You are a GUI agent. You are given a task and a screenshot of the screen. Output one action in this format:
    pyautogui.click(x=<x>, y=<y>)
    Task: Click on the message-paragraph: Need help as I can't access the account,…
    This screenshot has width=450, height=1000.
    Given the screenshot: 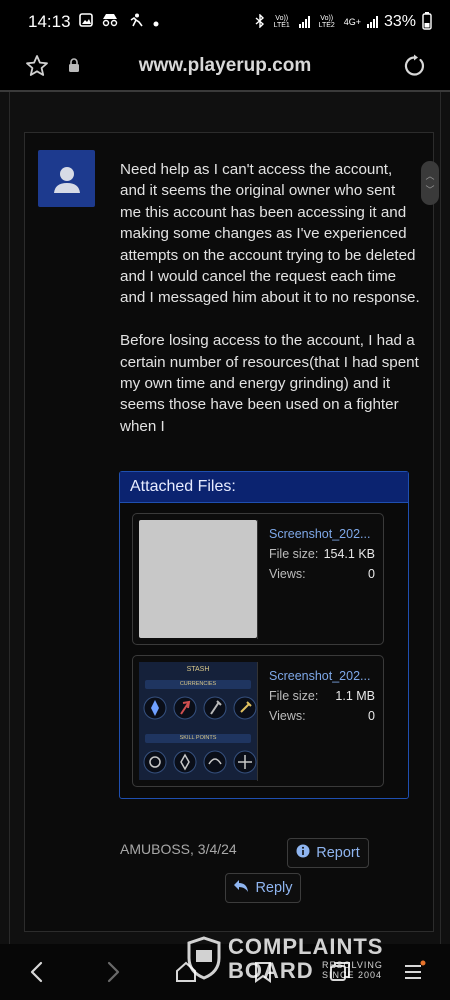 What is the action you would take?
    pyautogui.click(x=270, y=234)
    